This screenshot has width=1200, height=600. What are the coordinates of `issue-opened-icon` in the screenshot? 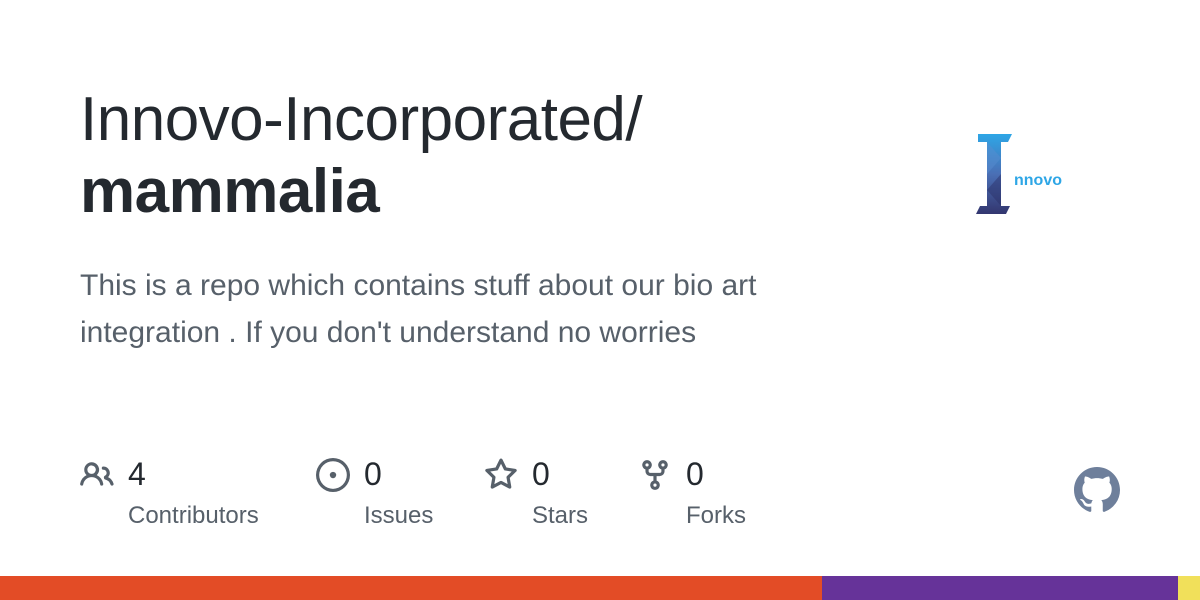 It's located at (333, 475).